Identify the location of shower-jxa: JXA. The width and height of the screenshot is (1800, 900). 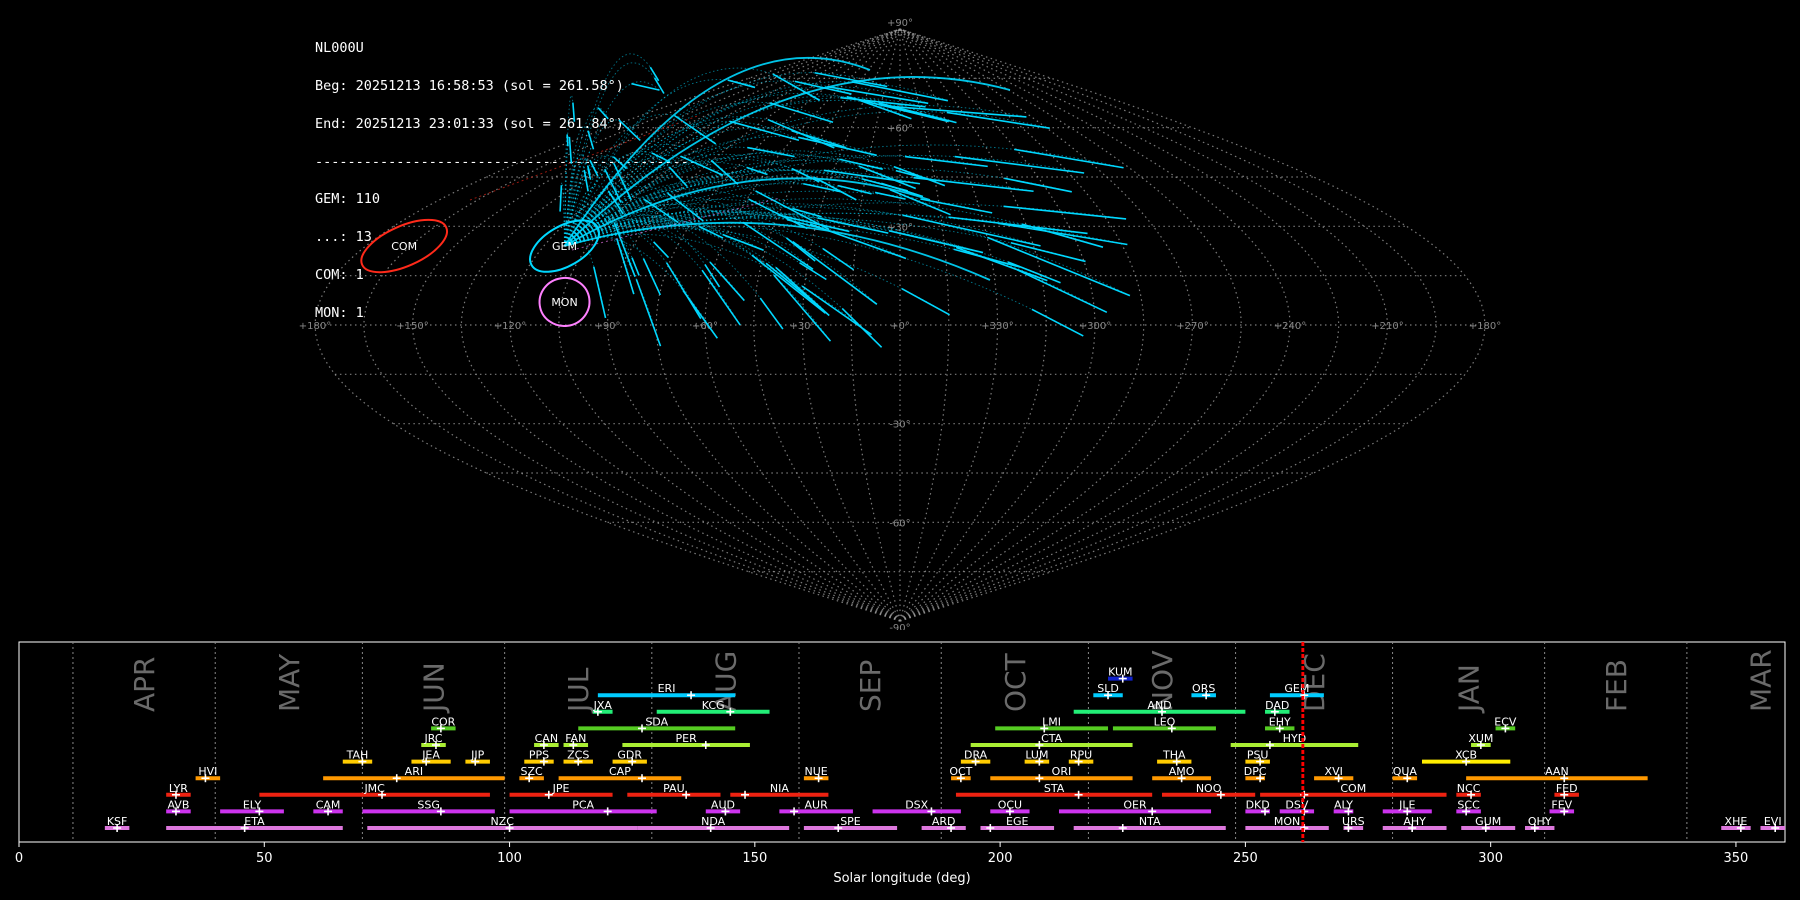
(603, 707).